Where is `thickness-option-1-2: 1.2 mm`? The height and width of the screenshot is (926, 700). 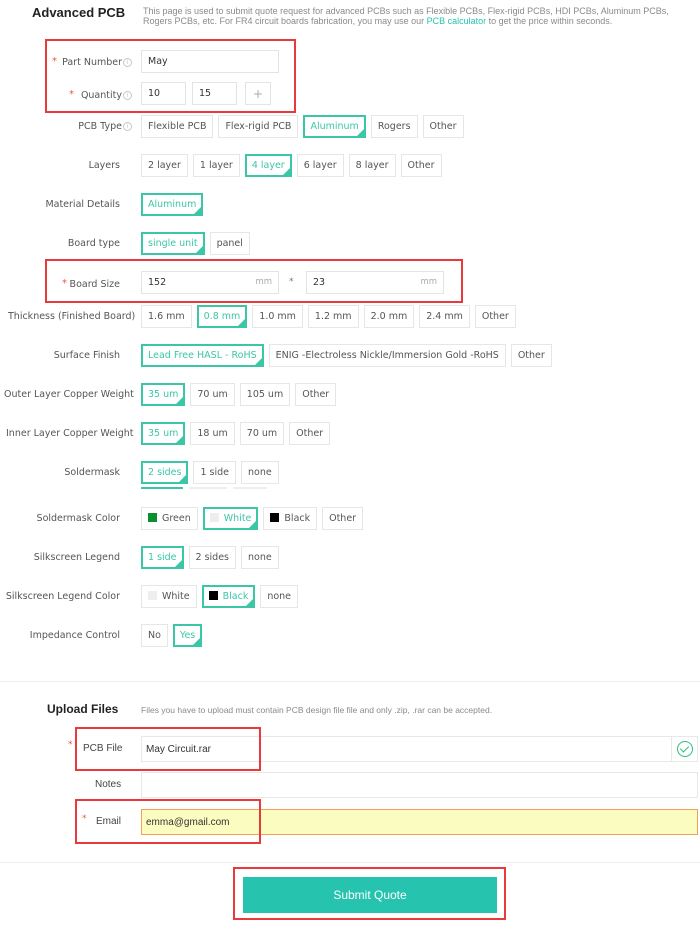
thickness-option-1-2: 1.2 mm is located at coordinates (333, 316).